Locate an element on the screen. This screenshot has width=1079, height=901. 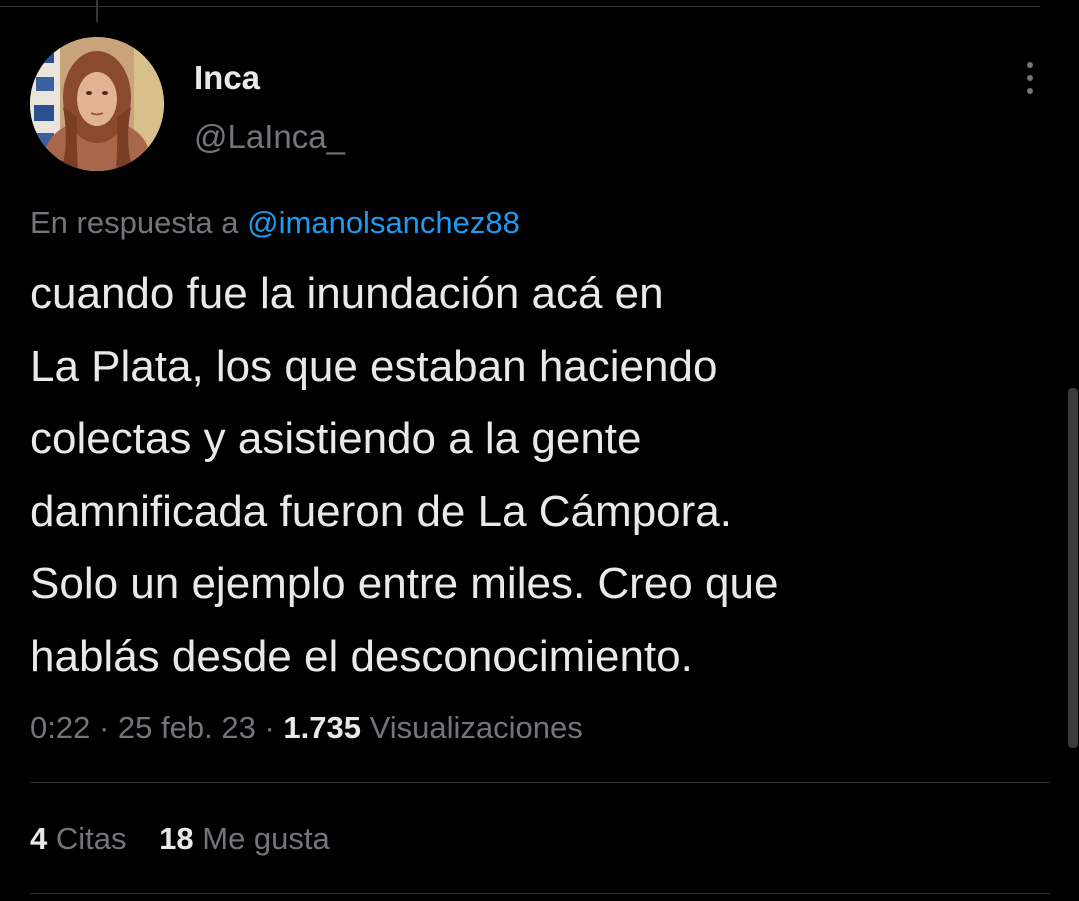
more-vertical-icon is located at coordinates (1030, 78).